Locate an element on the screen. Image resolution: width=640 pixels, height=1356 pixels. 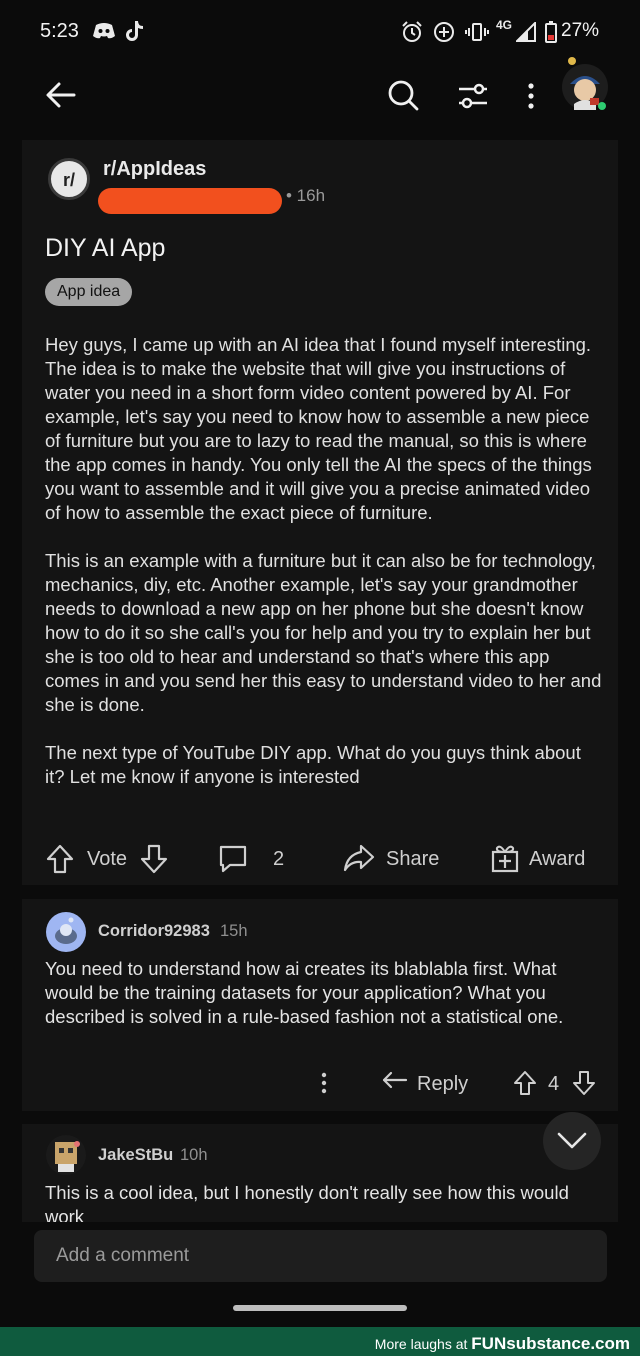
status-bar: 5:23 4G 27% is located at coordinates (320, 31).